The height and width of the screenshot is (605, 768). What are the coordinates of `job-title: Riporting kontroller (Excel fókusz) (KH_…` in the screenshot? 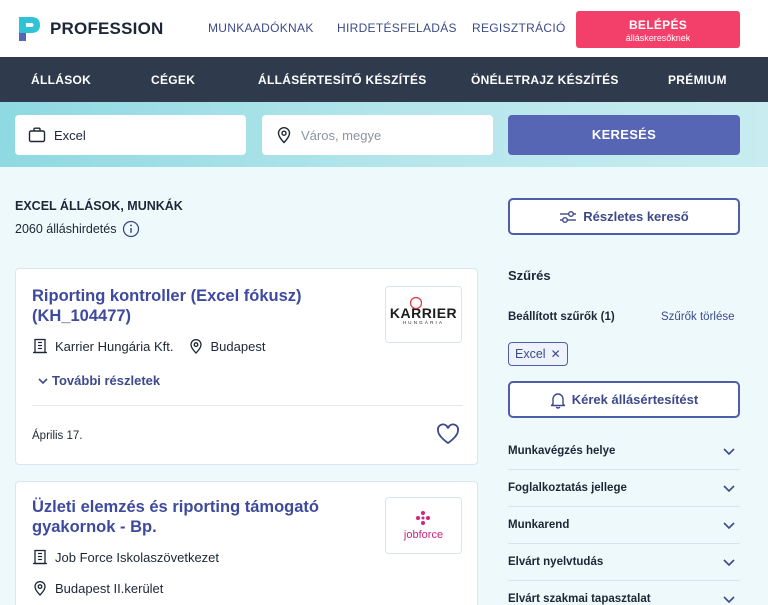 It's located at (197, 306).